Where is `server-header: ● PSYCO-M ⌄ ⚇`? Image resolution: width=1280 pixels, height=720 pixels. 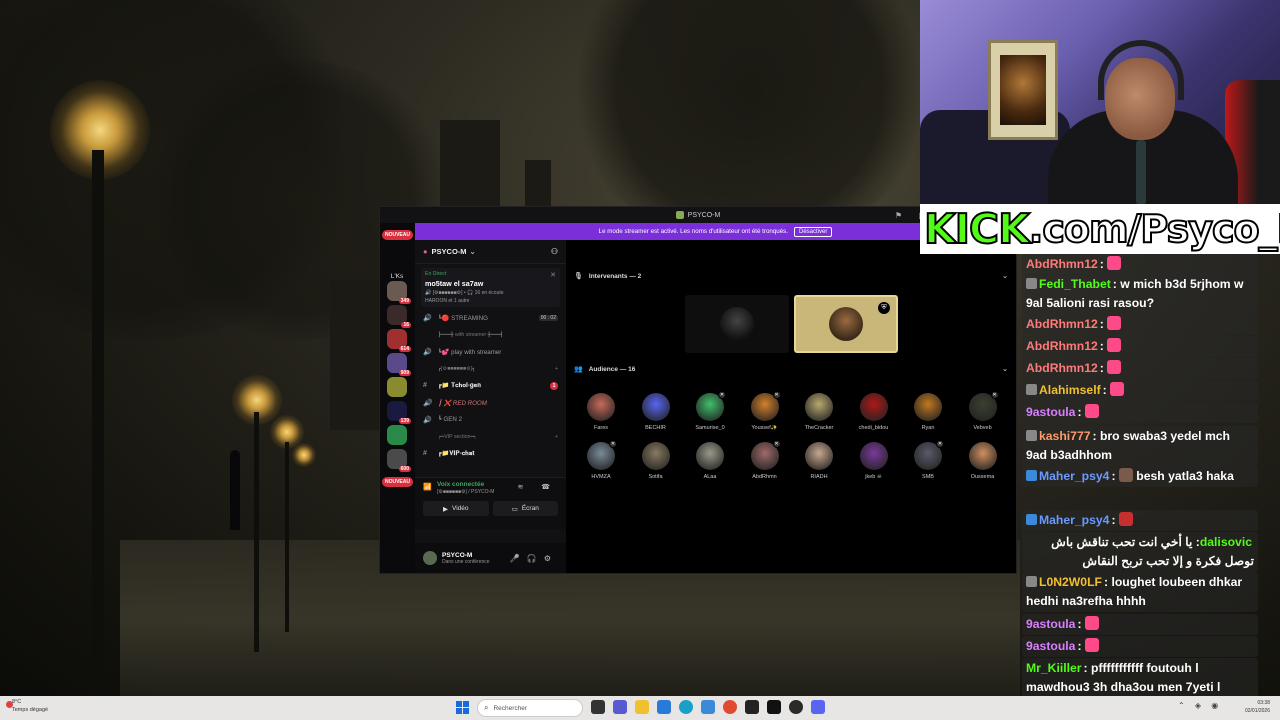
server-header: ● PSYCO-M ⌄ ⚇ is located at coordinates (490, 252).